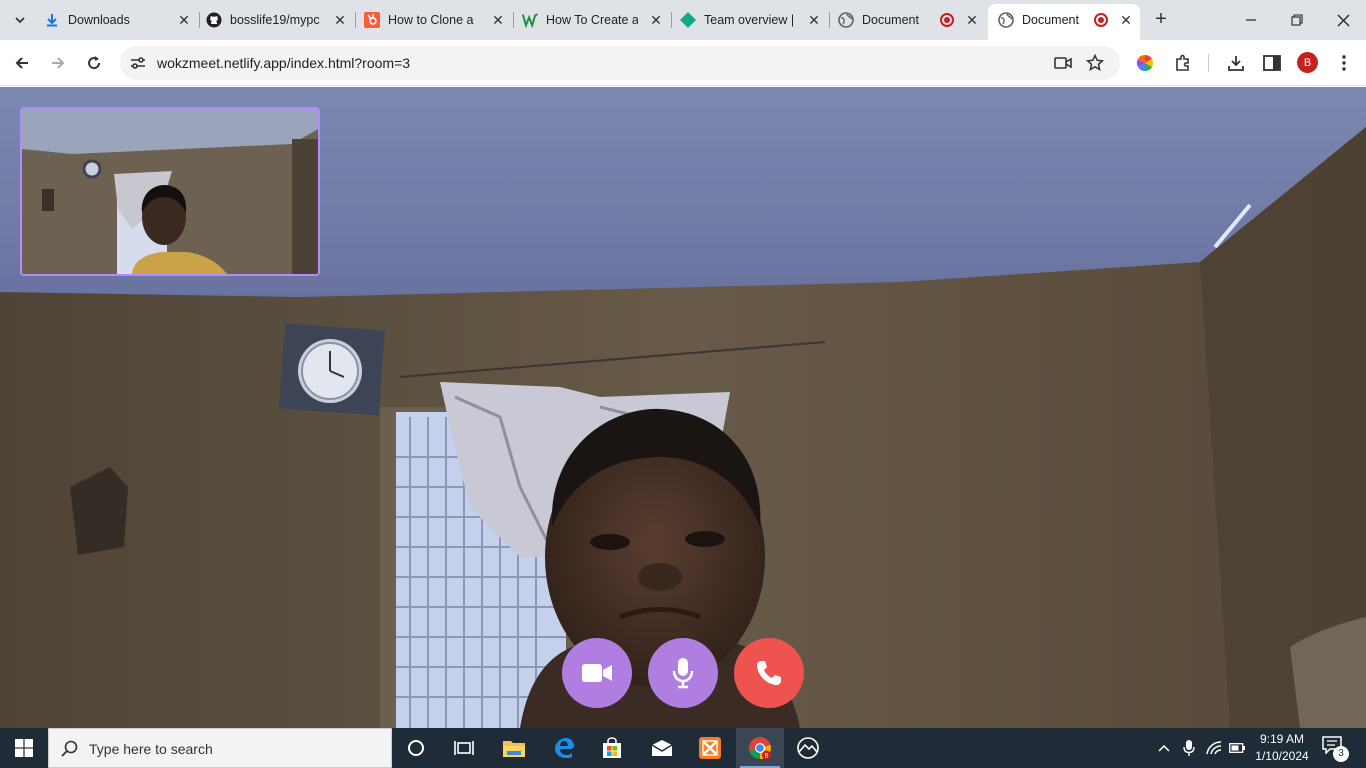  I want to click on store-bag-icon, so click(612, 747).